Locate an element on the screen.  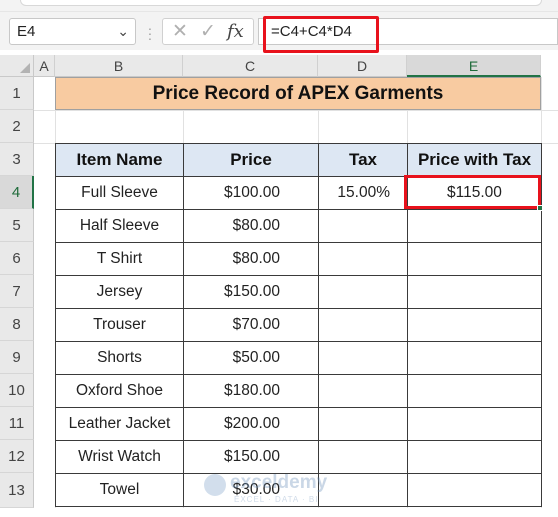
formula-highlight-box is located at coordinates (321, 34).